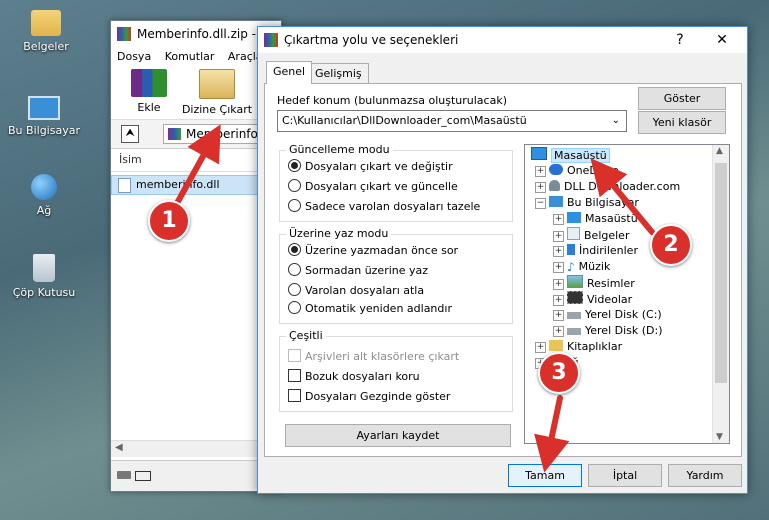  Describe the element at coordinates (178, 184) in the screenshot. I see `file-name: memberinfo.dll` at that location.